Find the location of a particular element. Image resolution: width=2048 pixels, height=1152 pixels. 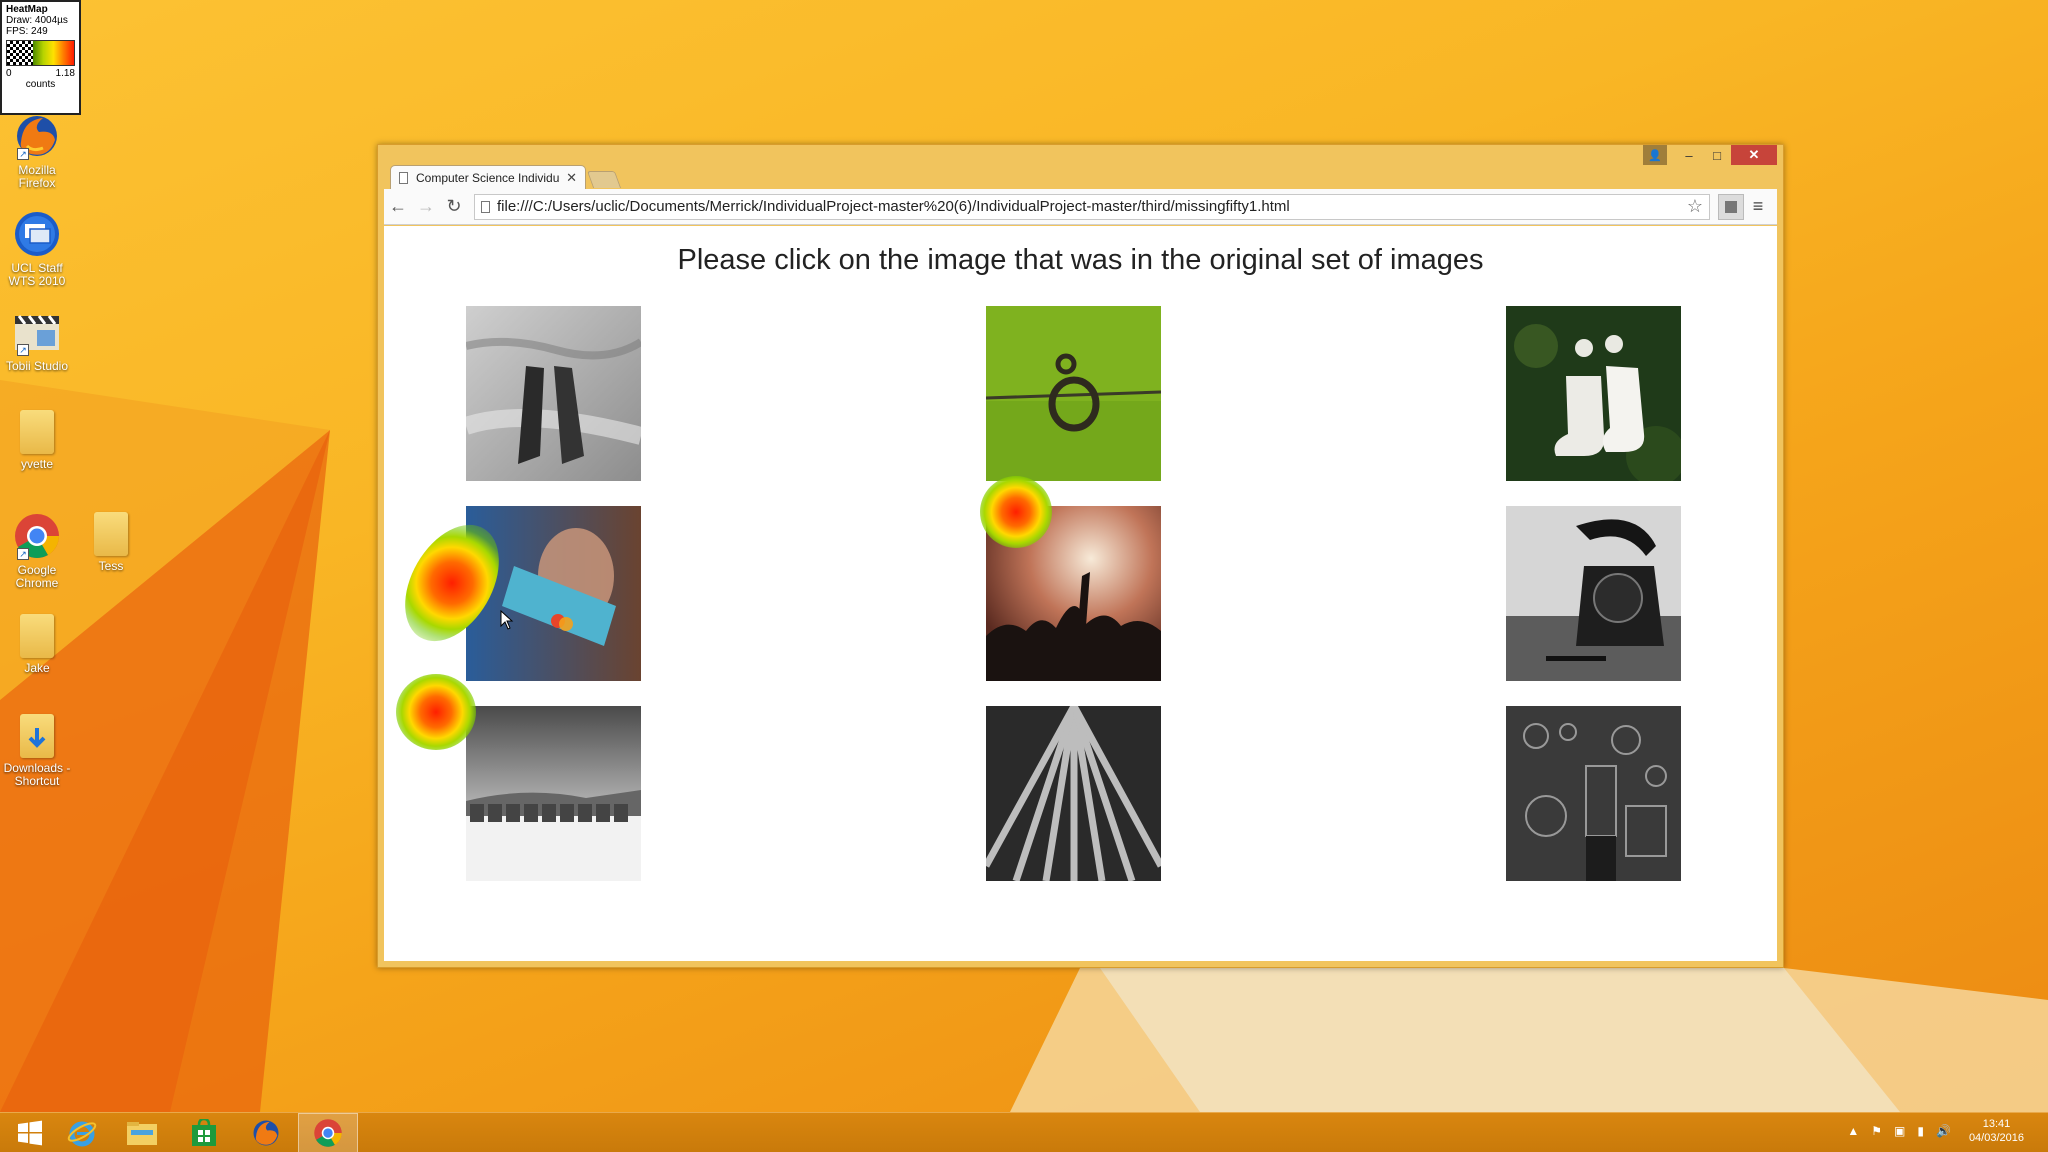

window-controls: 👤 – □ ✕ is located at coordinates (1710, 155).